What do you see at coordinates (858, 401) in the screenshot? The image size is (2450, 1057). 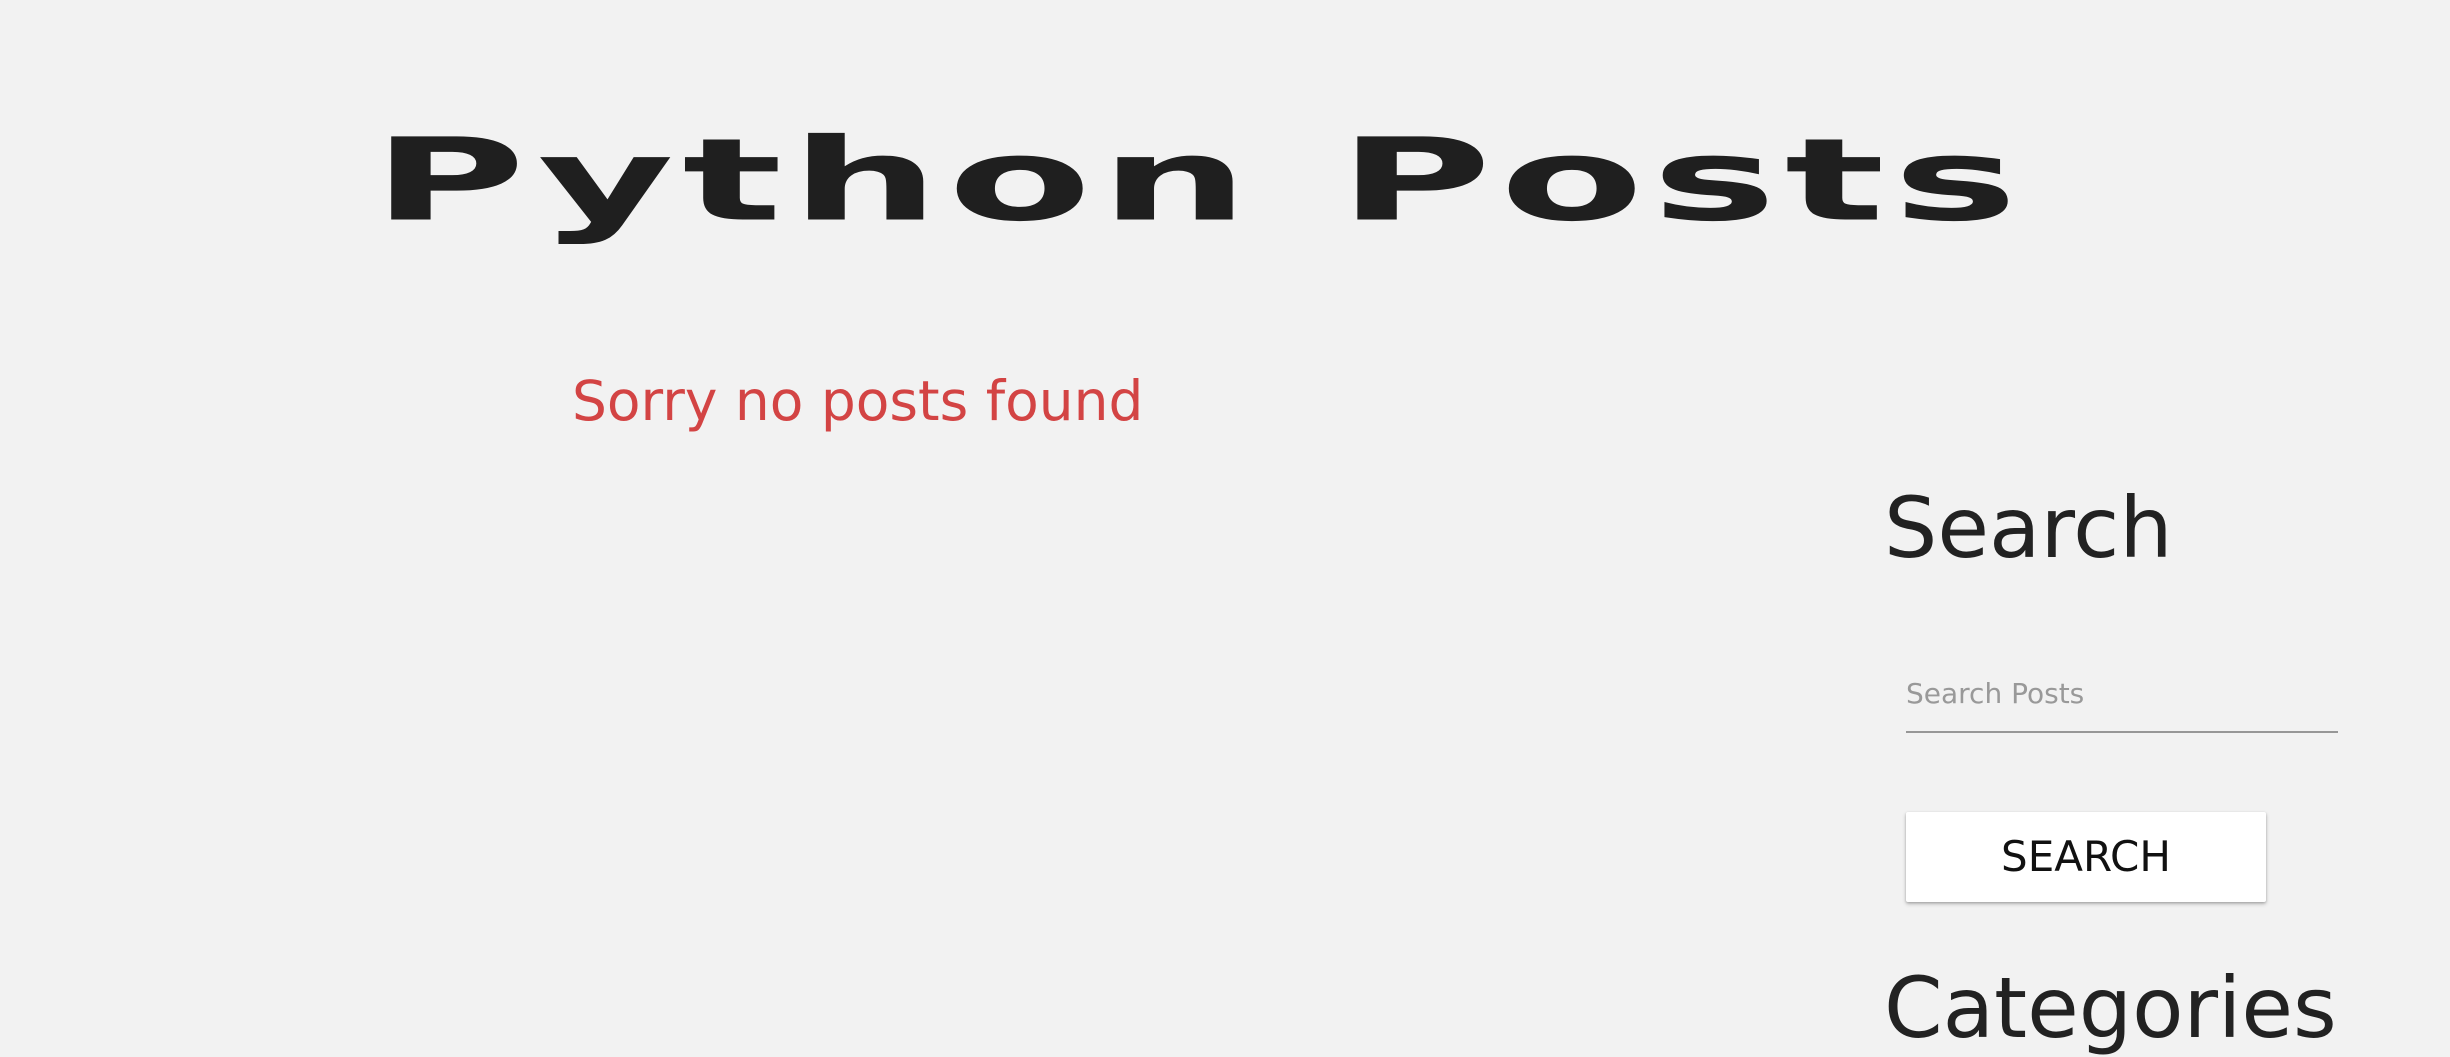 I see `no-posts-message: Sorry no posts found` at bounding box center [858, 401].